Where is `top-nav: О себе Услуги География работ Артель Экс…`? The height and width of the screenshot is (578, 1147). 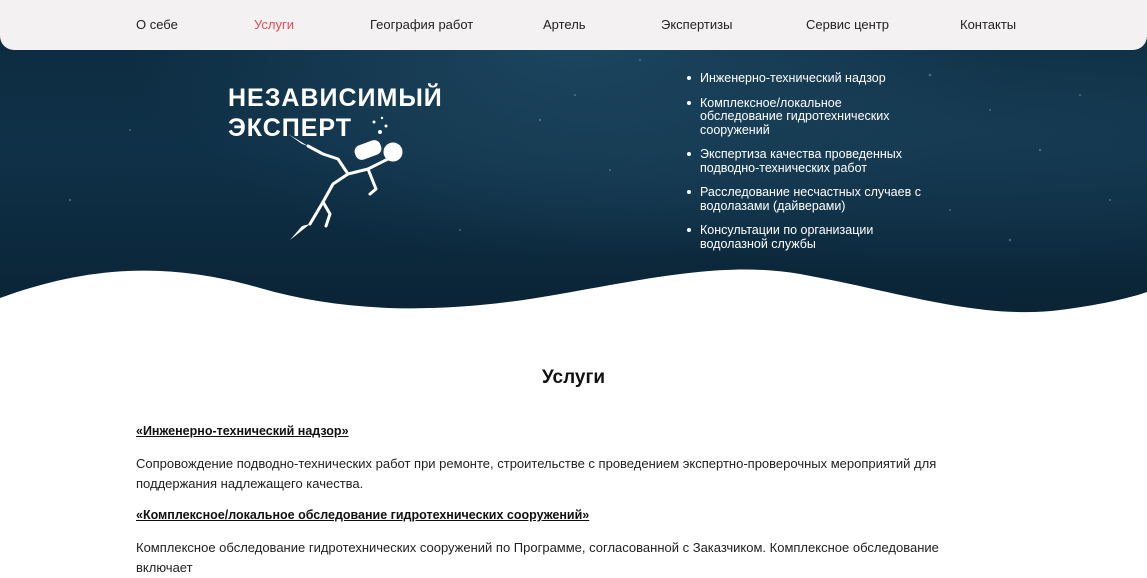
top-nav: О себе Услуги География работ Артель Экс… is located at coordinates (573, 25).